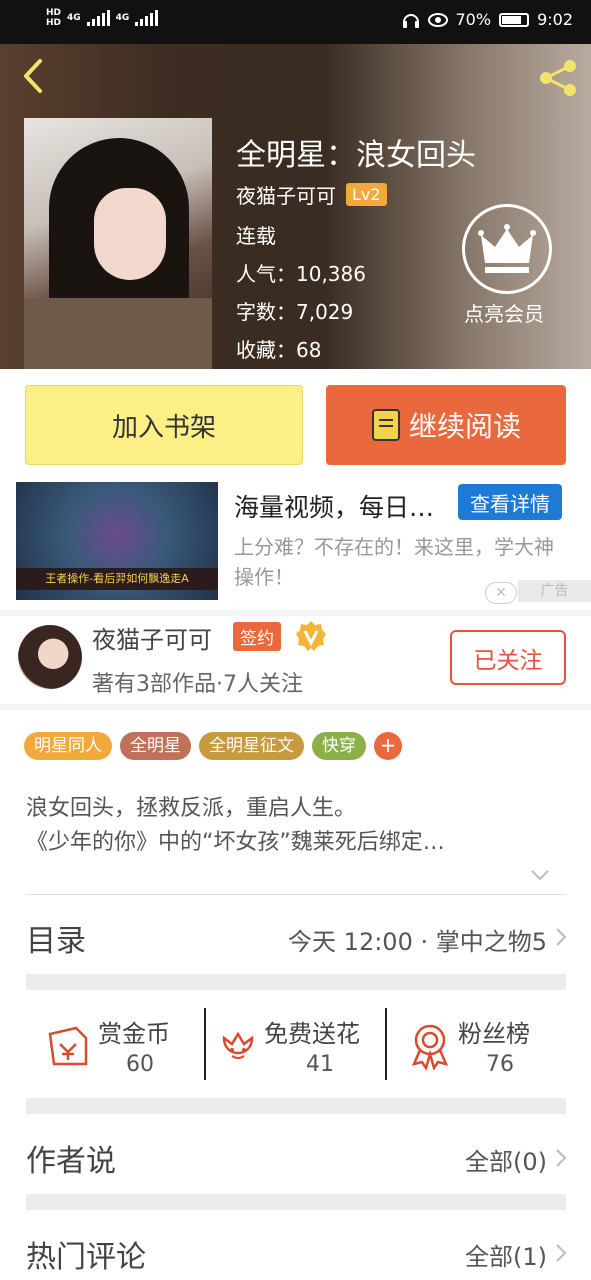 Image resolution: width=591 pixels, height=1280 pixels. I want to click on reward-coins: 赏金币 60, so click(120, 1046).